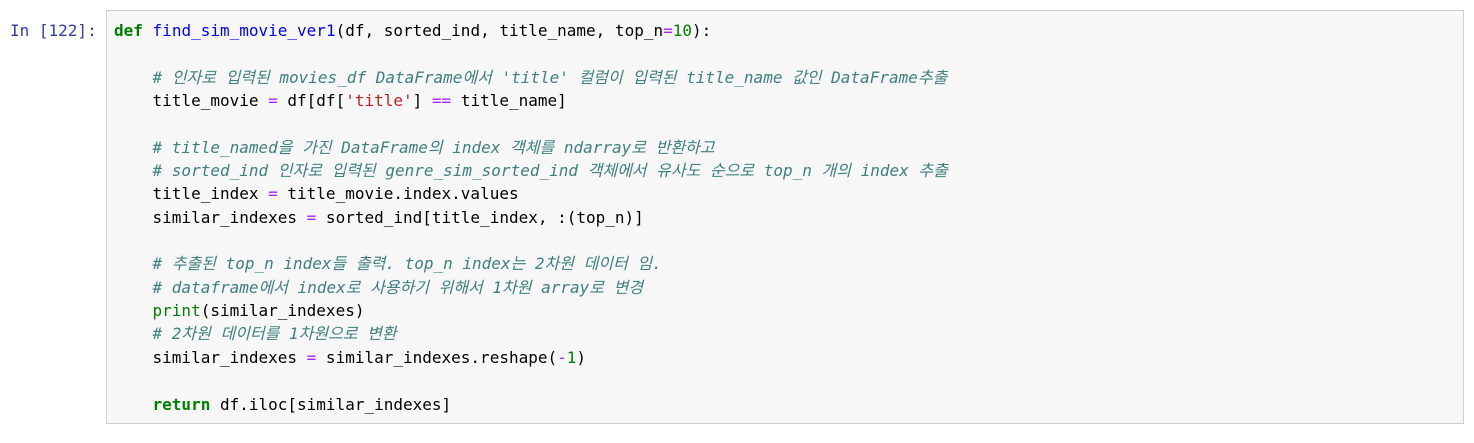 The image size is (1474, 443). Describe the element at coordinates (311, 101) in the screenshot. I see `code-token: df[df[` at that location.